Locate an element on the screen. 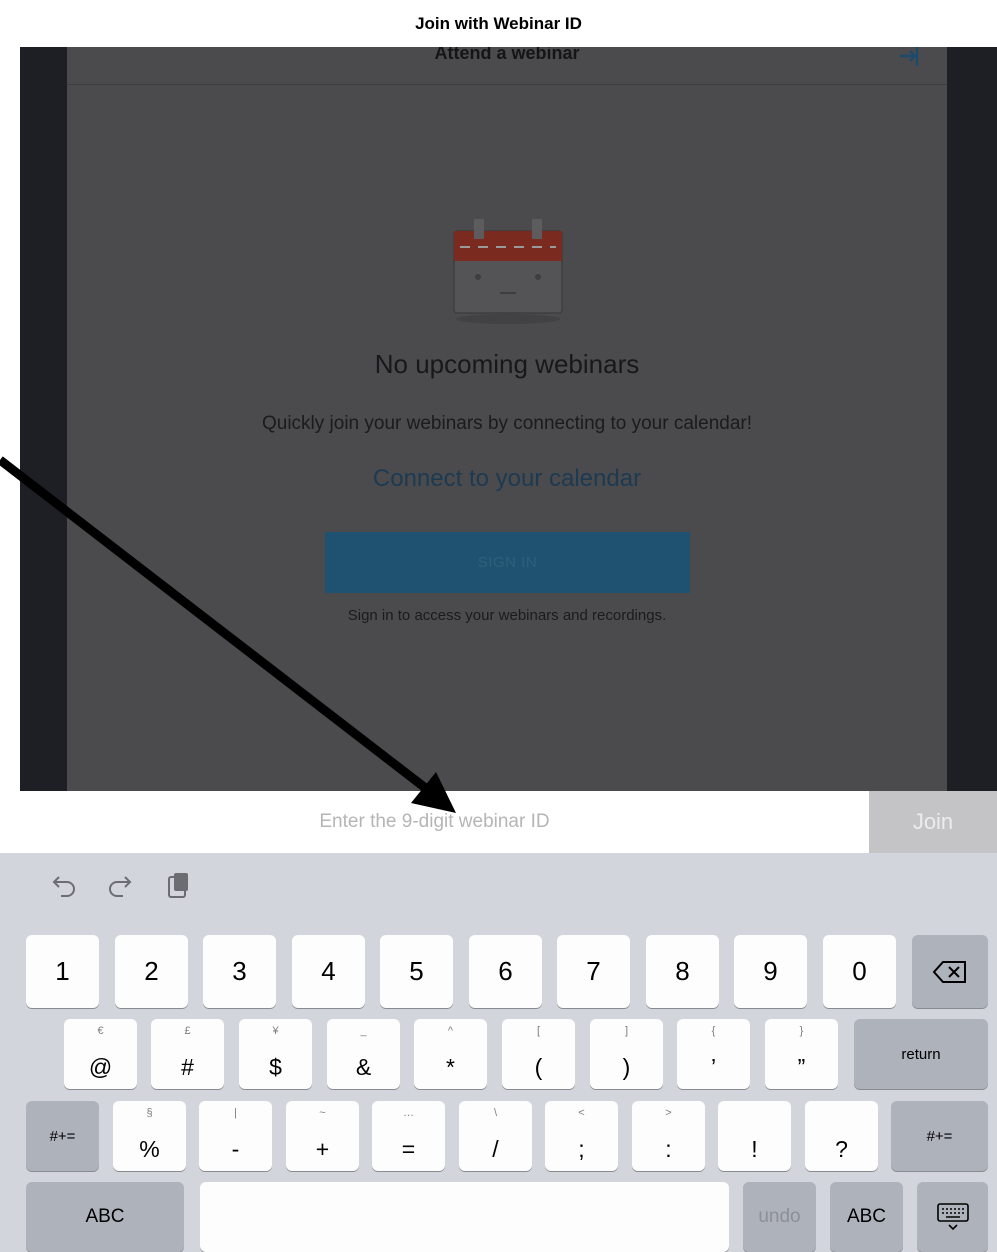 The height and width of the screenshot is (1252, 997). key-0-label: 0 is located at coordinates (859, 971).